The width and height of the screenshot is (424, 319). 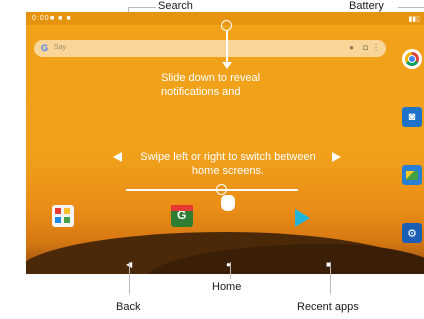 What do you see at coordinates (63, 216) in the screenshot?
I see `apps-icon` at bounding box center [63, 216].